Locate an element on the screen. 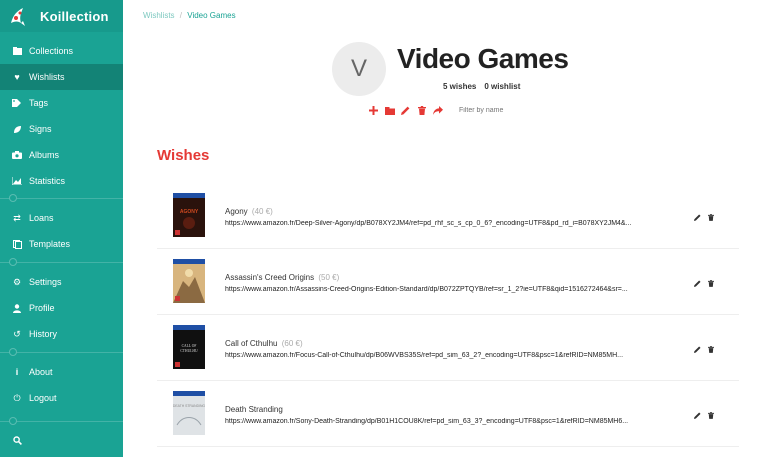 The height and width of the screenshot is (457, 780). wish-title: Death Stranding is located at coordinates (254, 409).